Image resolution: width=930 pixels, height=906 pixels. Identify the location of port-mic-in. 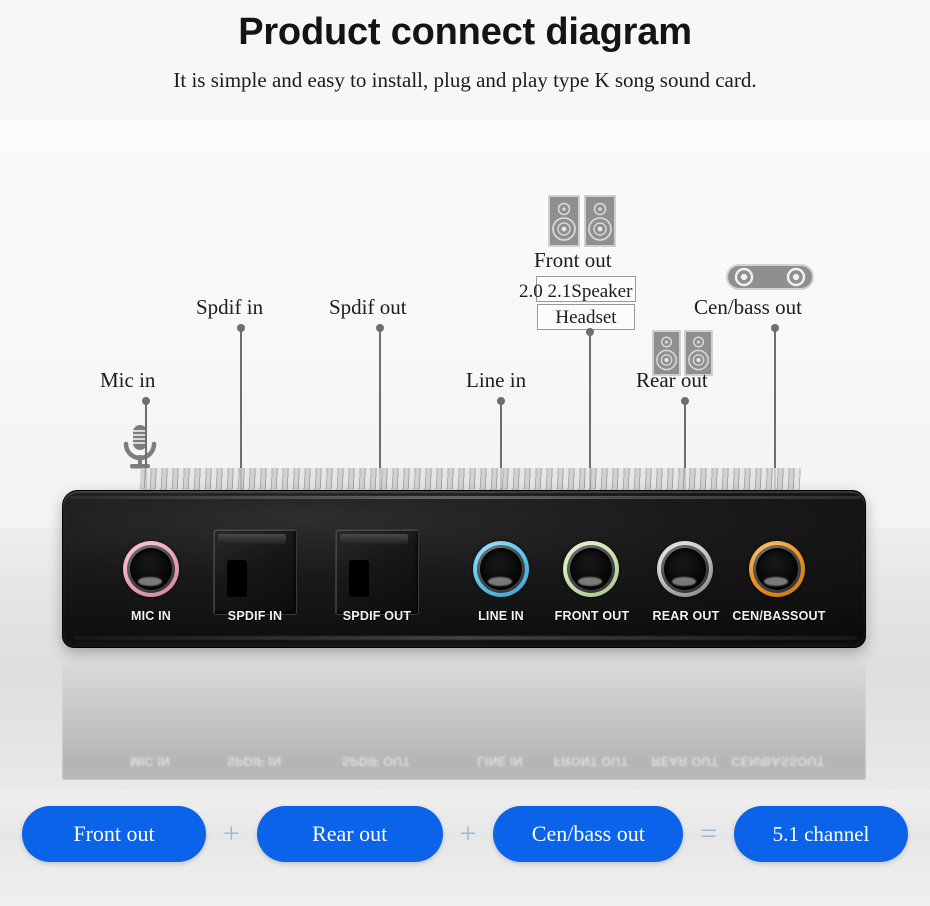
(151, 569).